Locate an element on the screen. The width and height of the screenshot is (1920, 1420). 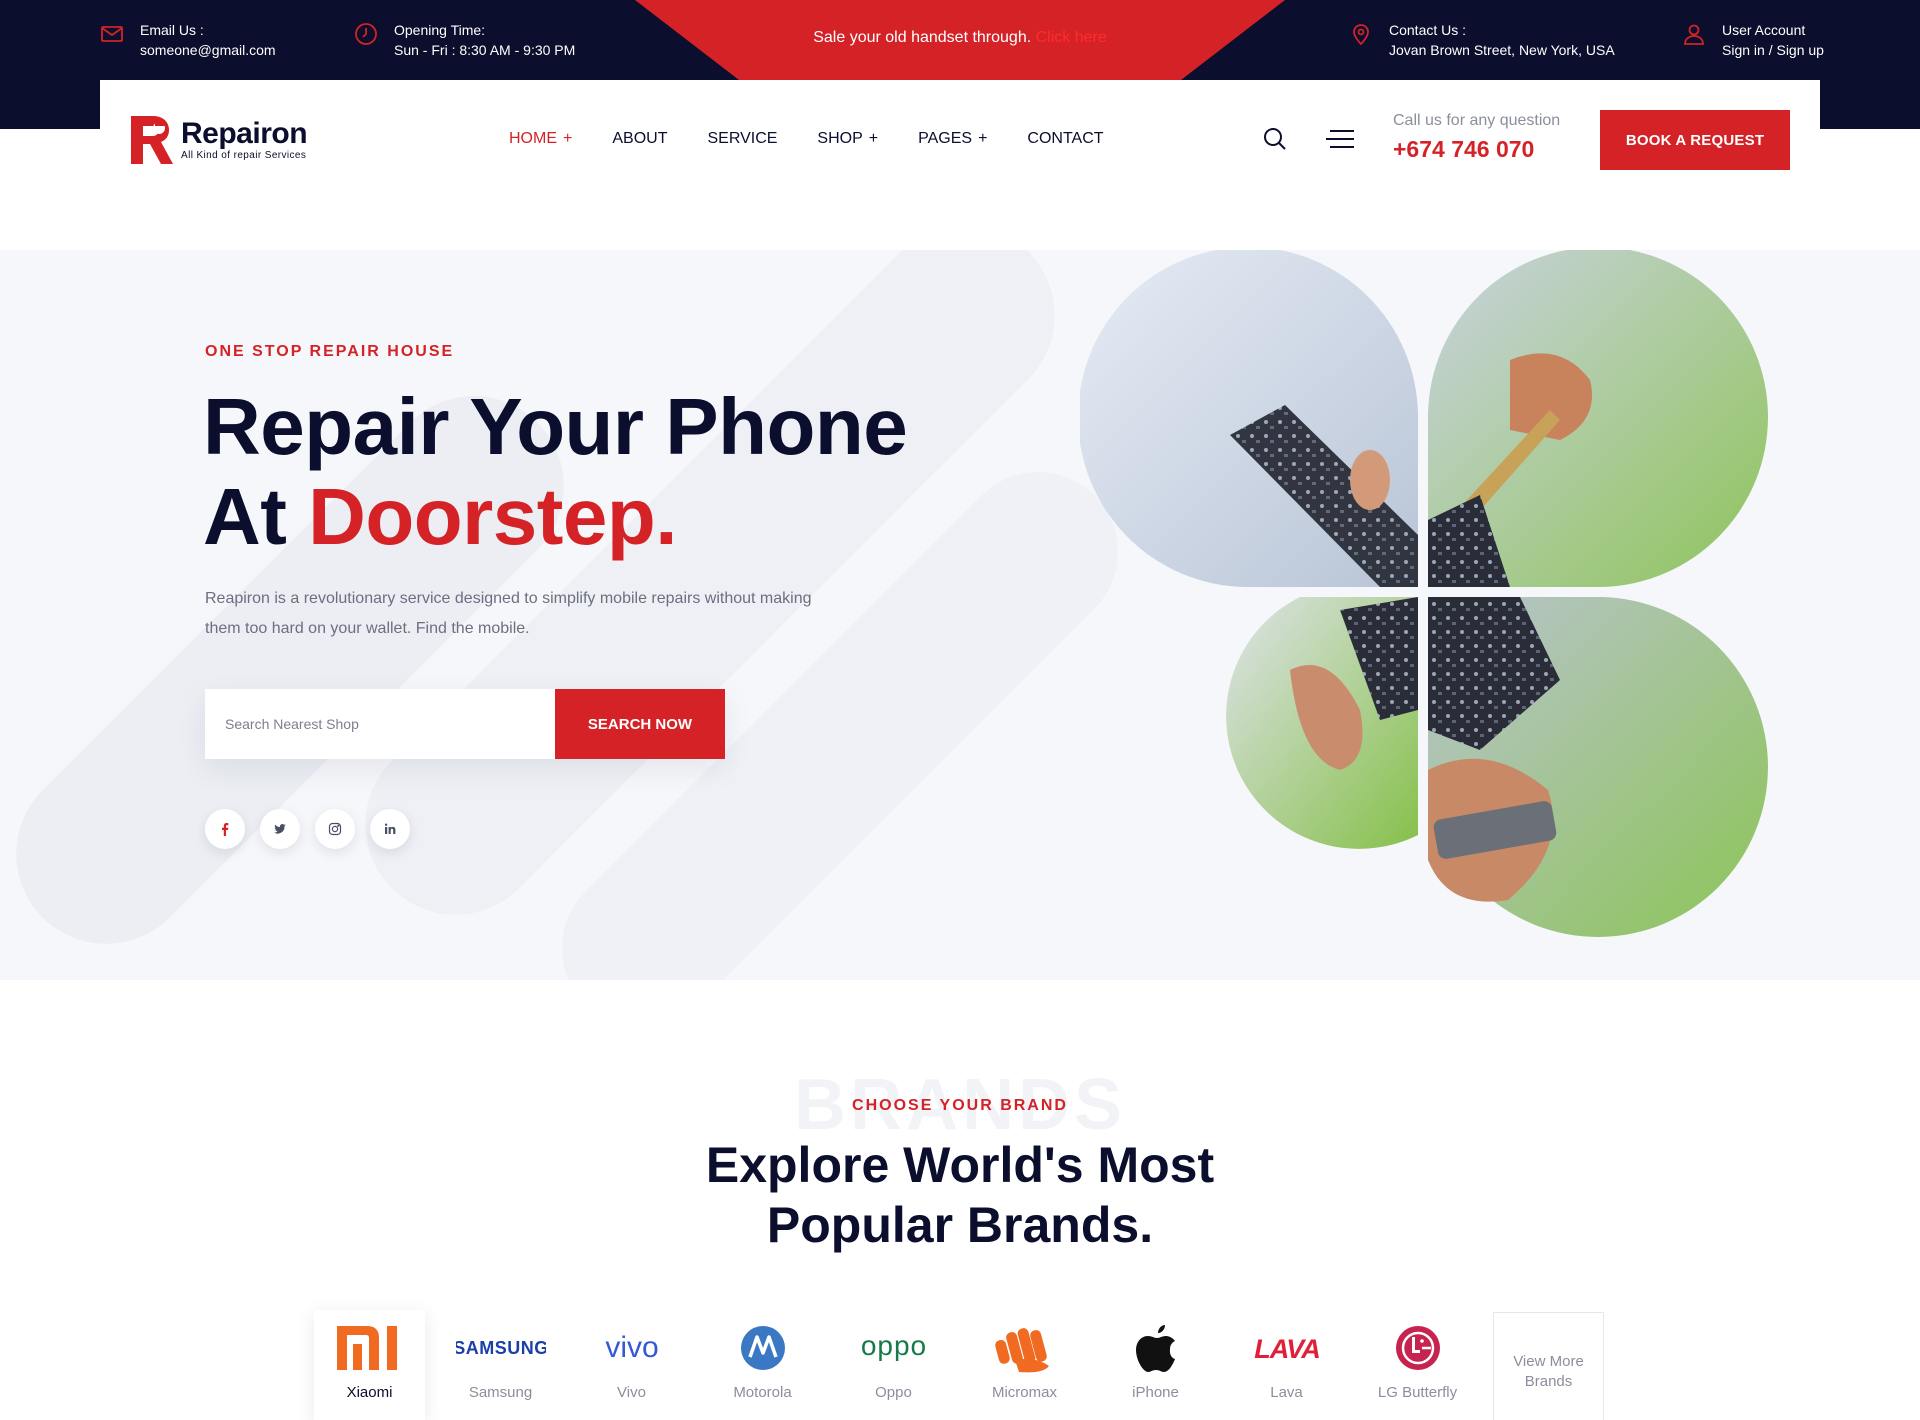
brand-name: Samsung is located at coordinates (500, 1392).